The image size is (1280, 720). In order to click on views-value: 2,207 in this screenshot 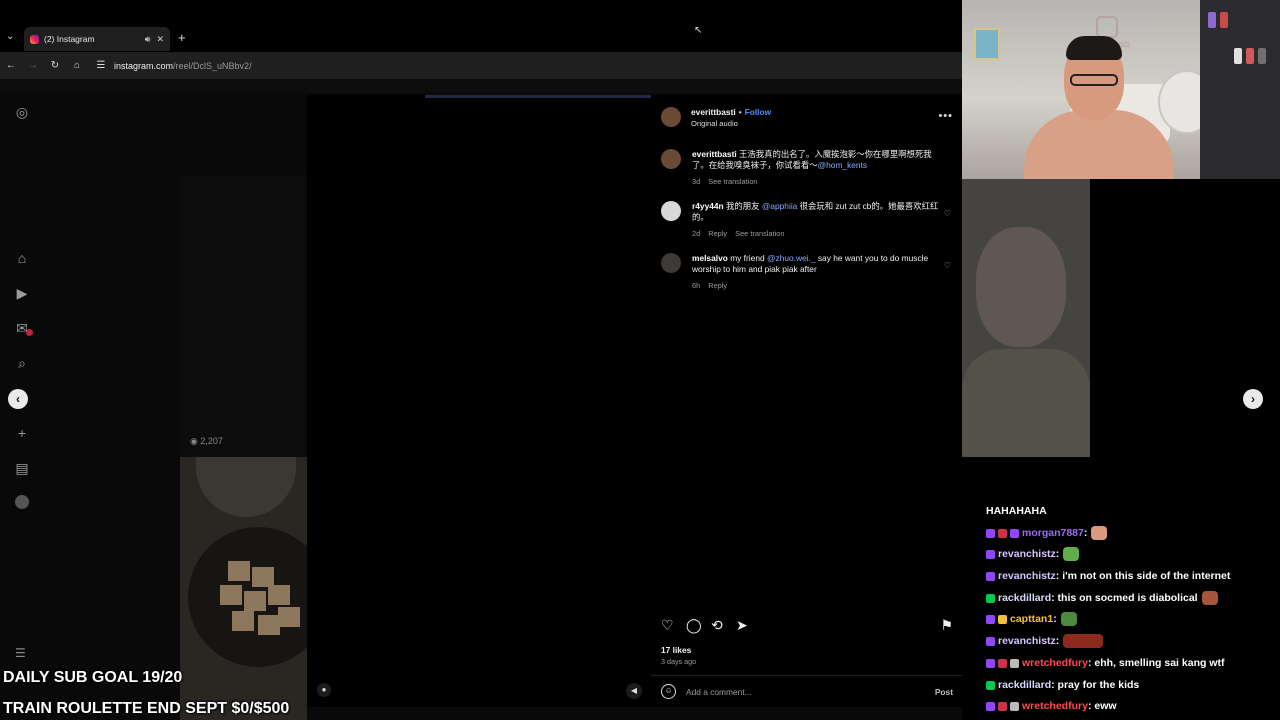, I will do `click(211, 441)`.